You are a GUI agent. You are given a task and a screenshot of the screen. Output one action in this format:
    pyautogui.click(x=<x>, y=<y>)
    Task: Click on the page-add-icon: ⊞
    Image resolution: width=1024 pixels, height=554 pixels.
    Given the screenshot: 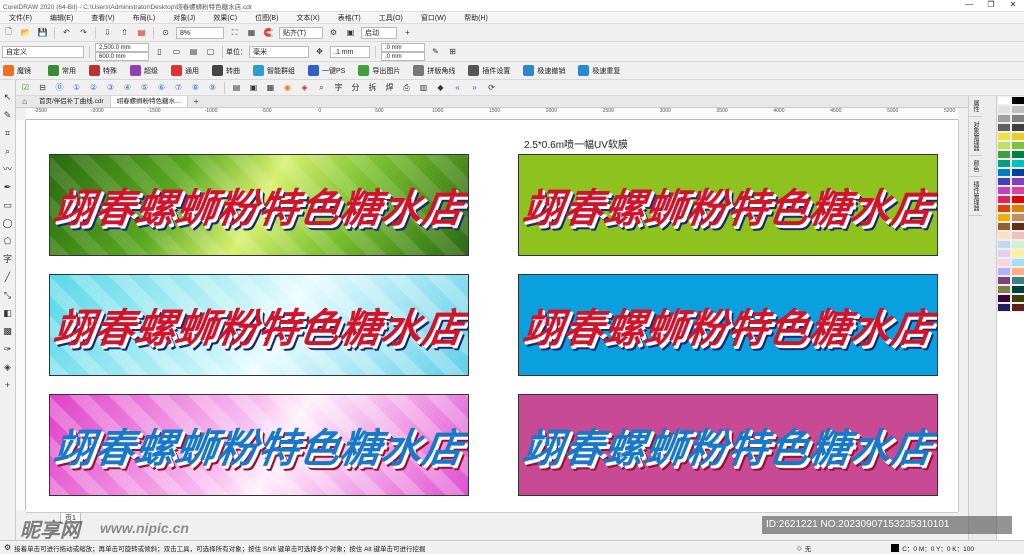 What is the action you would take?
    pyautogui.click(x=452, y=51)
    